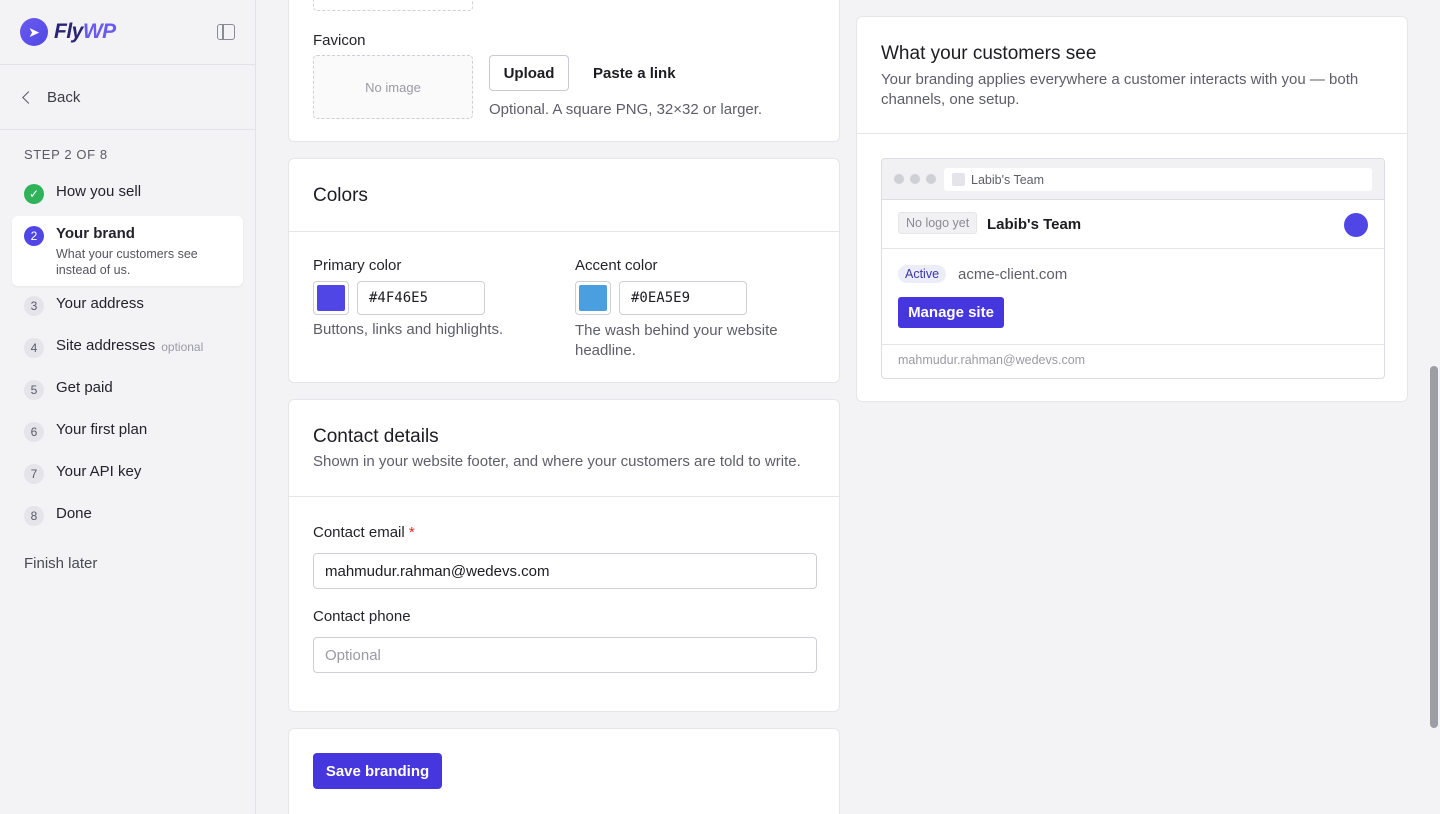 The image size is (1440, 814). I want to click on step-get-paid: 5 Get paid, so click(127, 391).